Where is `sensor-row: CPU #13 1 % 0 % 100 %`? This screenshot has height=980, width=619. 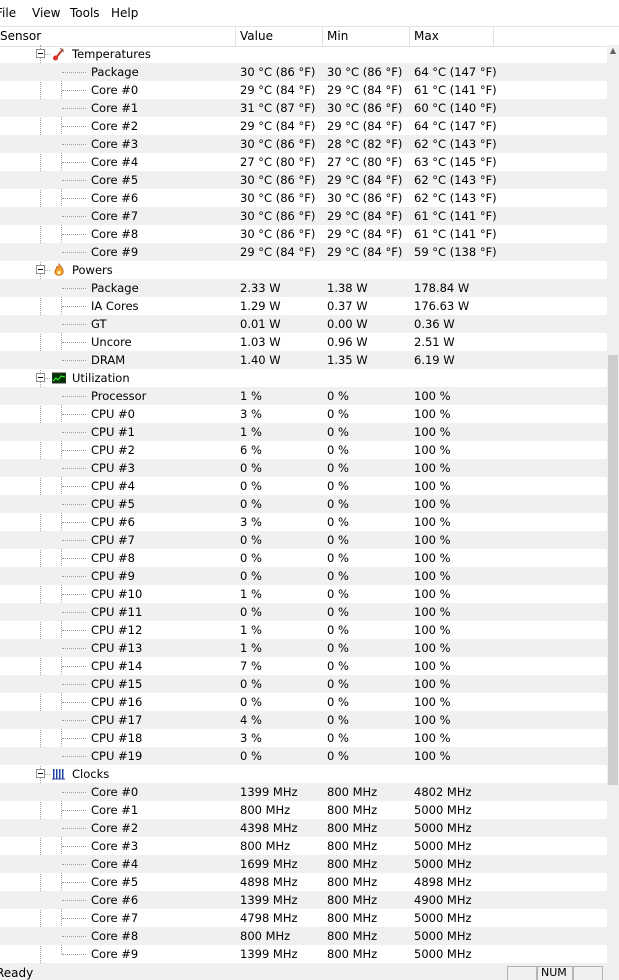
sensor-row: CPU #13 1 % 0 % 100 % is located at coordinates (303, 648).